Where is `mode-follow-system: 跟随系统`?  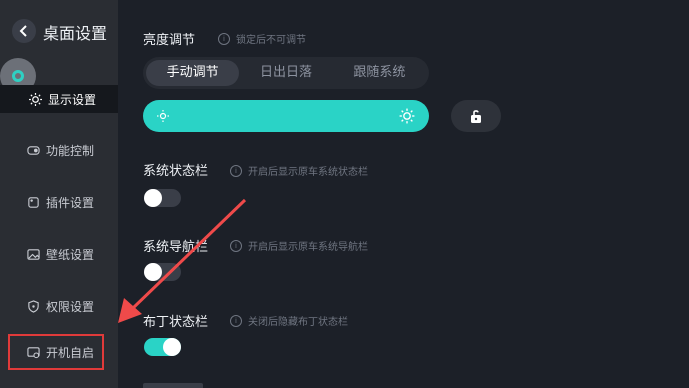
mode-follow-system: 跟随系统 is located at coordinates (379, 73).